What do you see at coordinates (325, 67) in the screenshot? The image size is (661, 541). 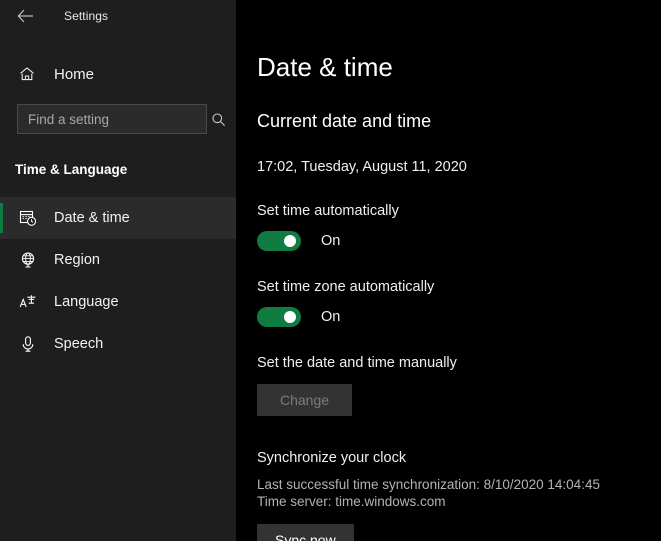 I see `page-title: Date & time` at bounding box center [325, 67].